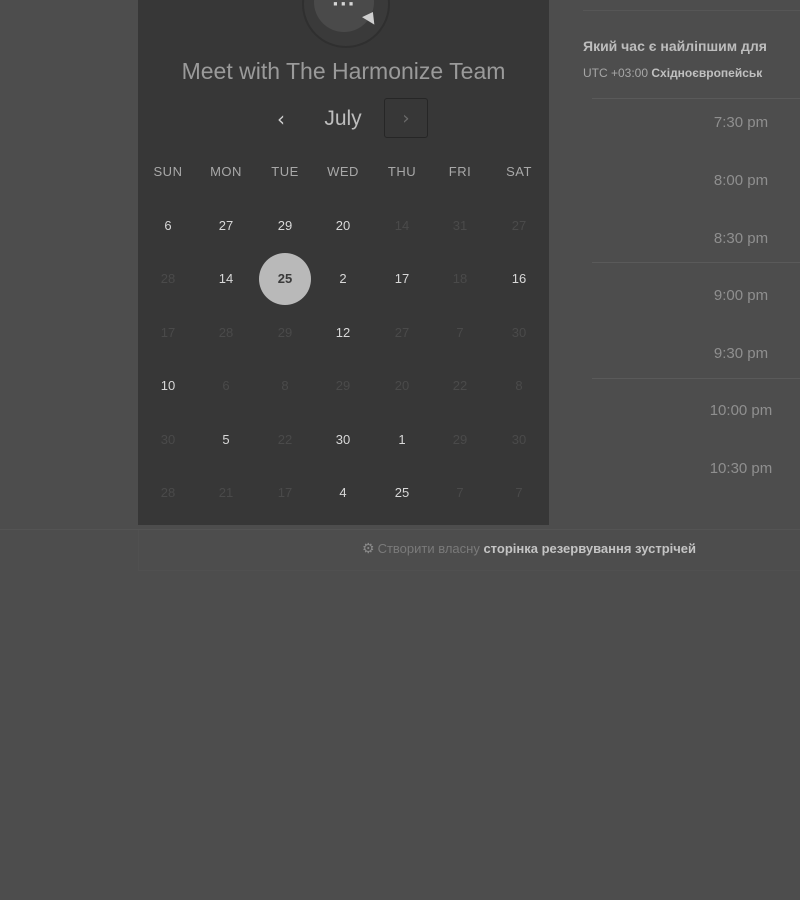 Image resolution: width=800 pixels, height=900 pixels. I want to click on time-slot: 7:30 pm, so click(696, 123).